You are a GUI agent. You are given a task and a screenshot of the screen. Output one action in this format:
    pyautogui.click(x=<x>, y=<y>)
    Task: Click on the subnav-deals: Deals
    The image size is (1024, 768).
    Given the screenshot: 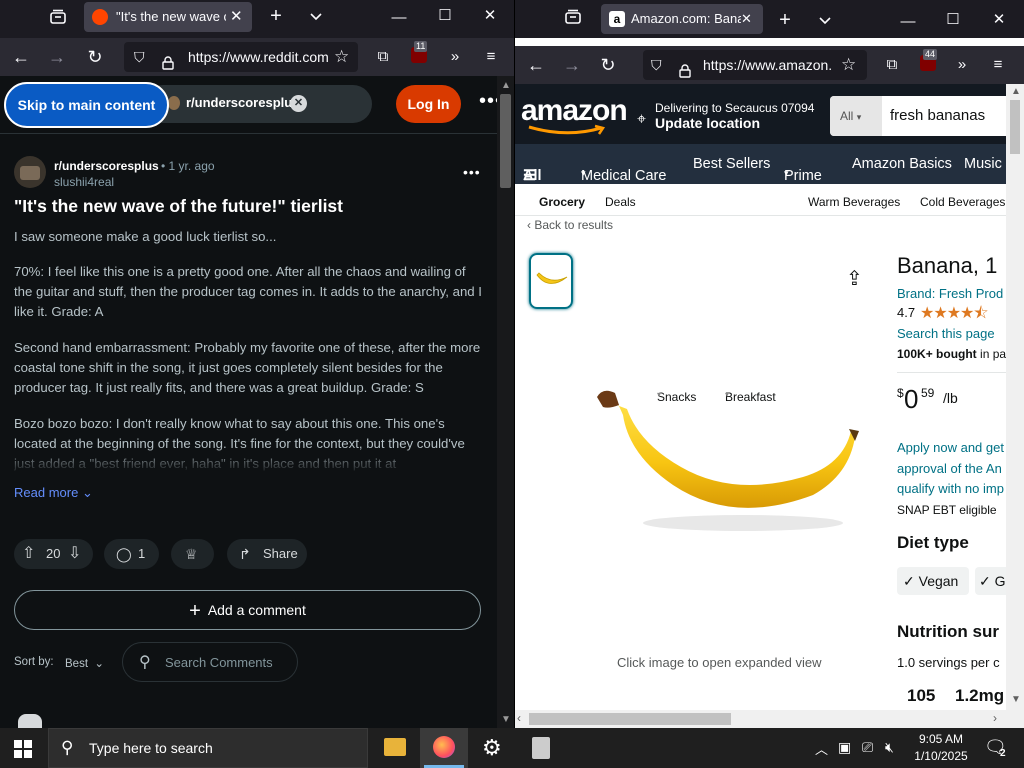 What is the action you would take?
    pyautogui.click(x=620, y=202)
    